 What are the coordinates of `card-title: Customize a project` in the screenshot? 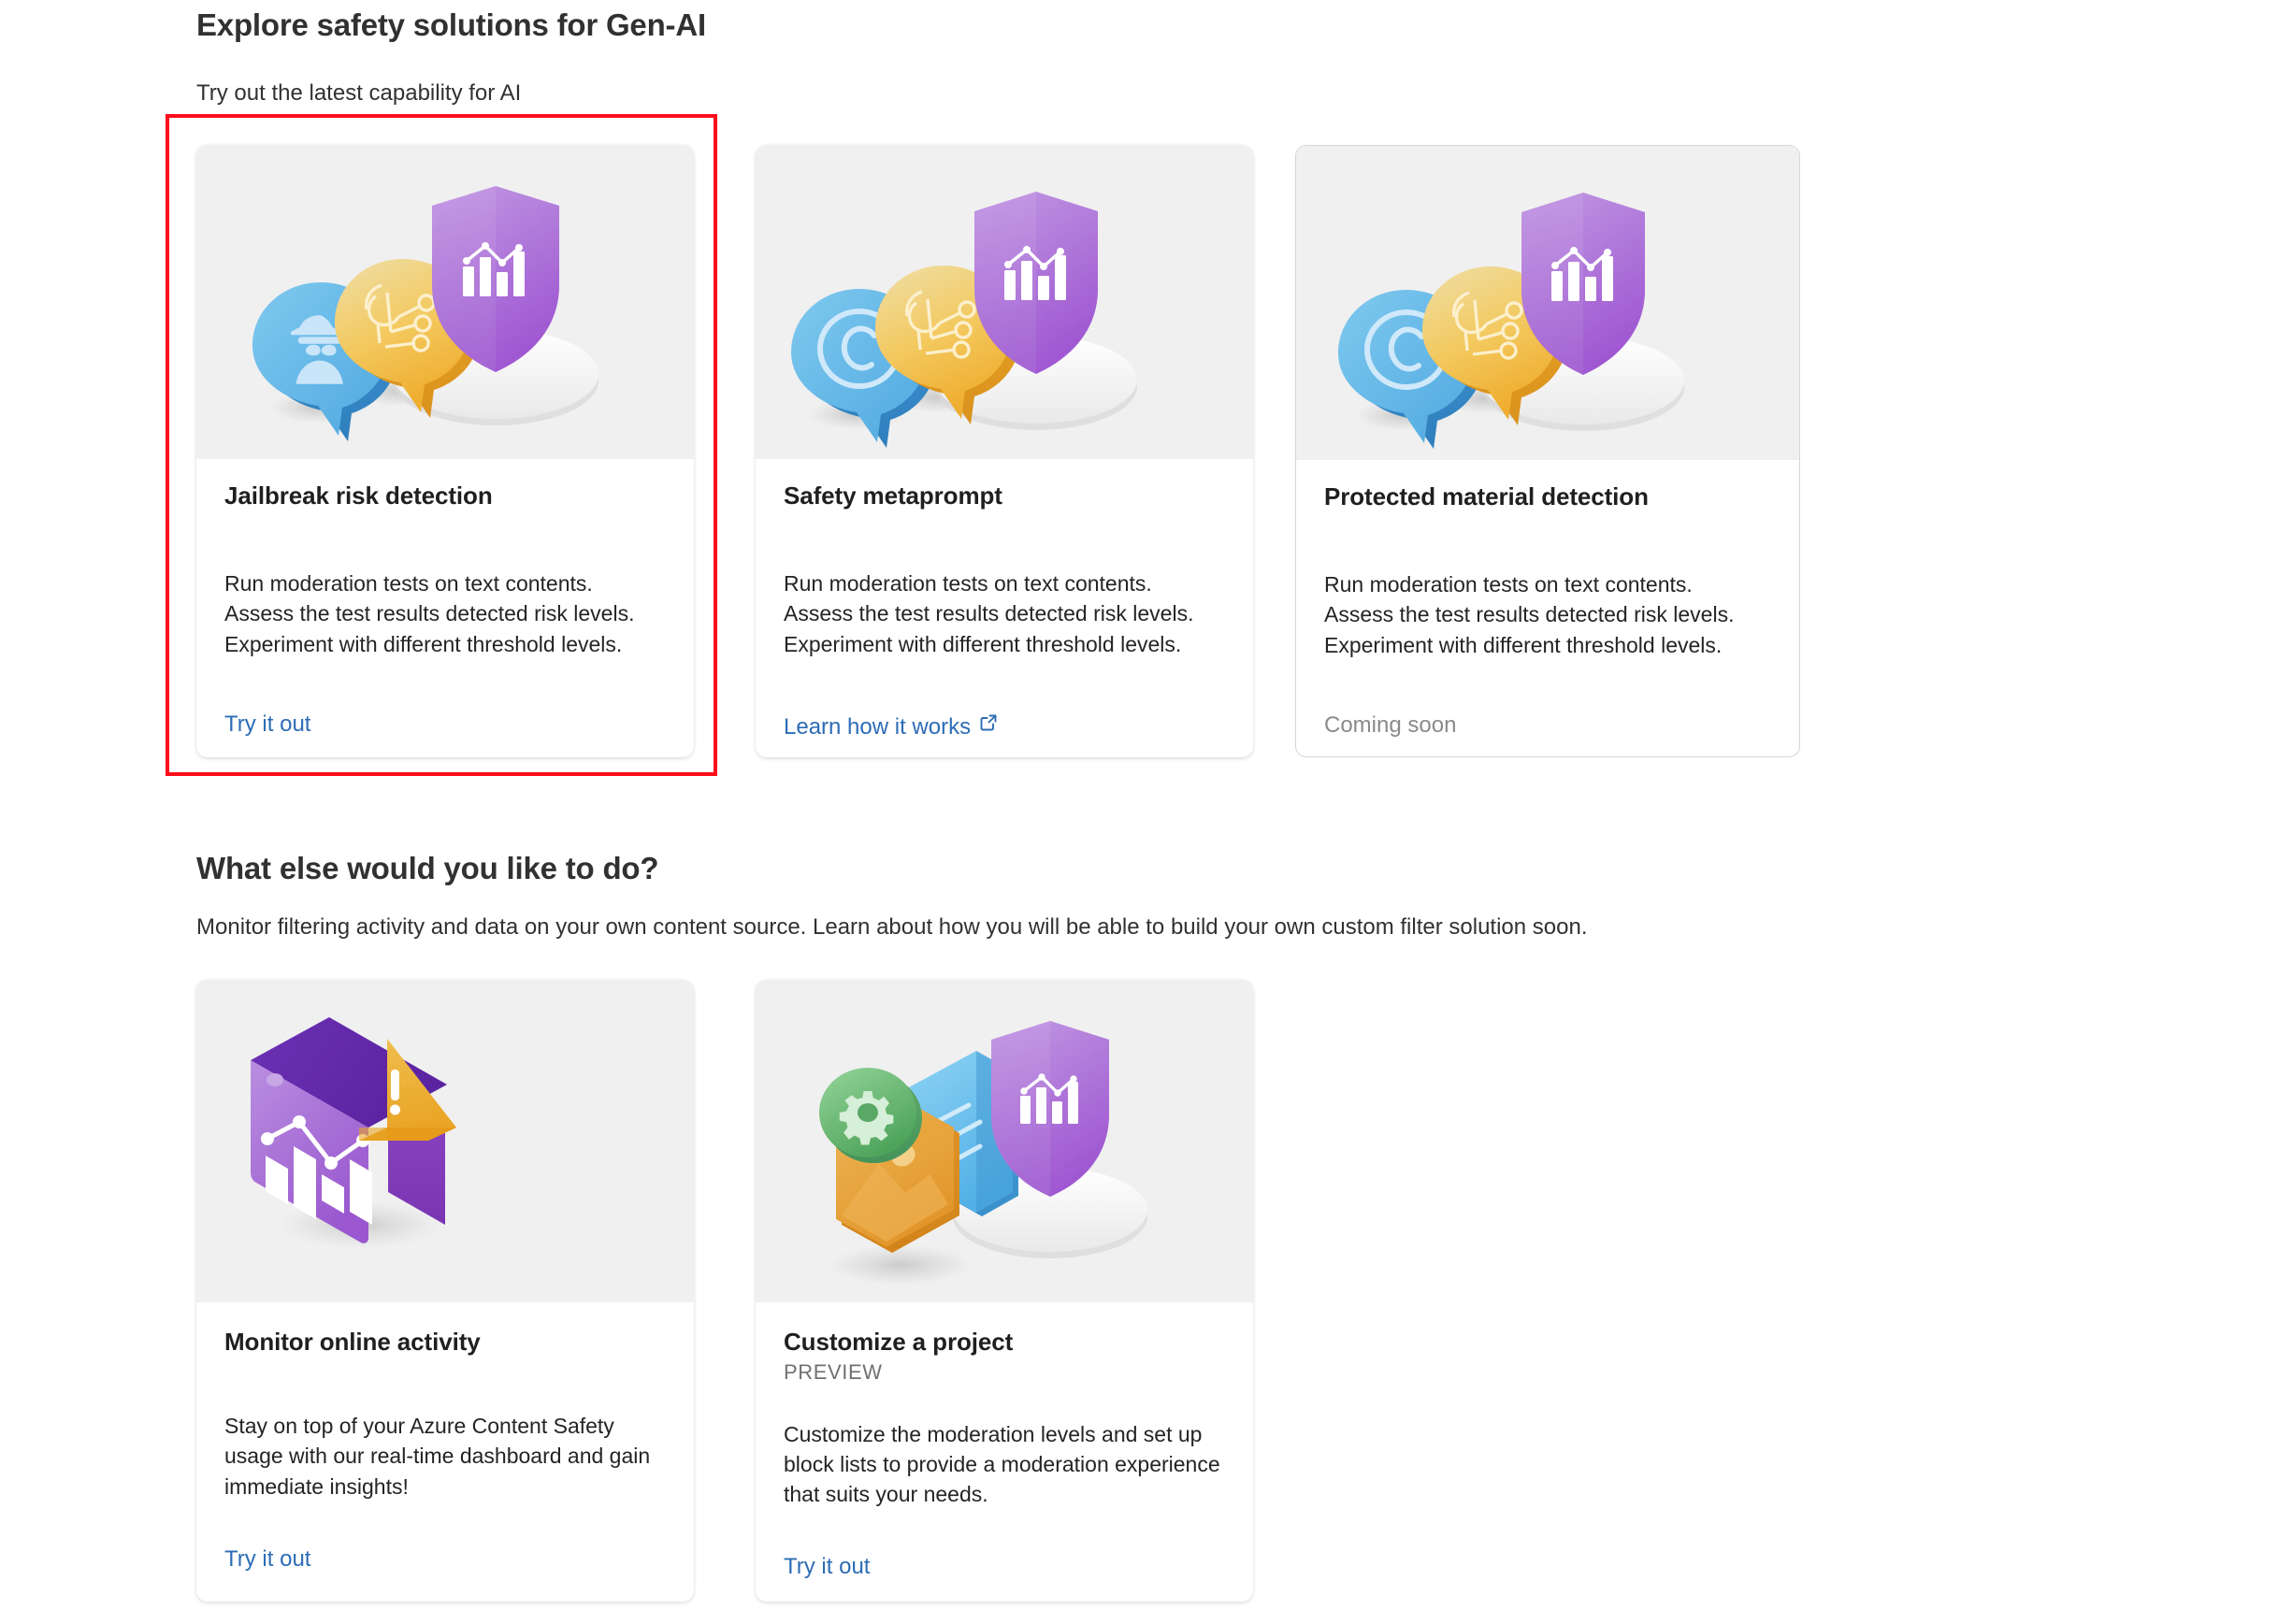 It's located at (899, 1342).